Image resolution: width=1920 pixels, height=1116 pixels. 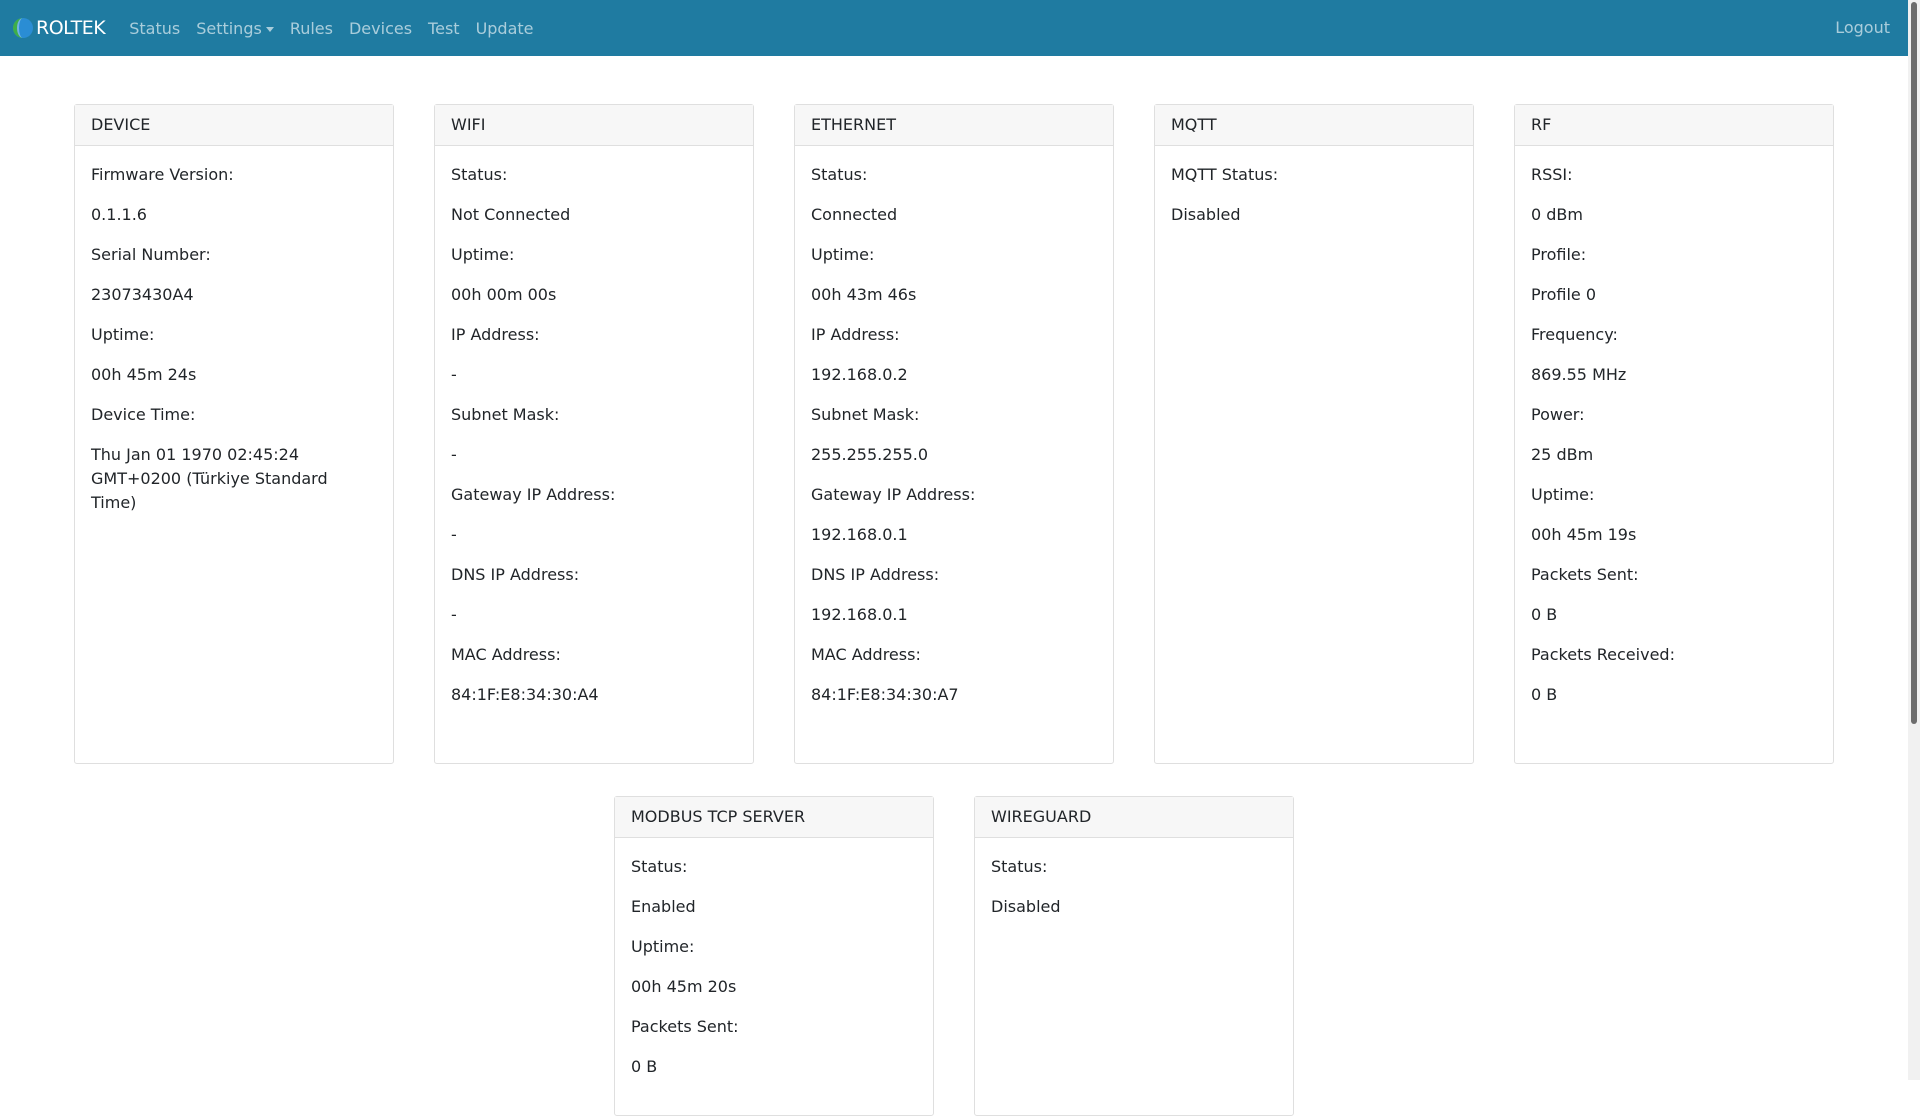 I want to click on nav-test: Test, so click(x=444, y=28).